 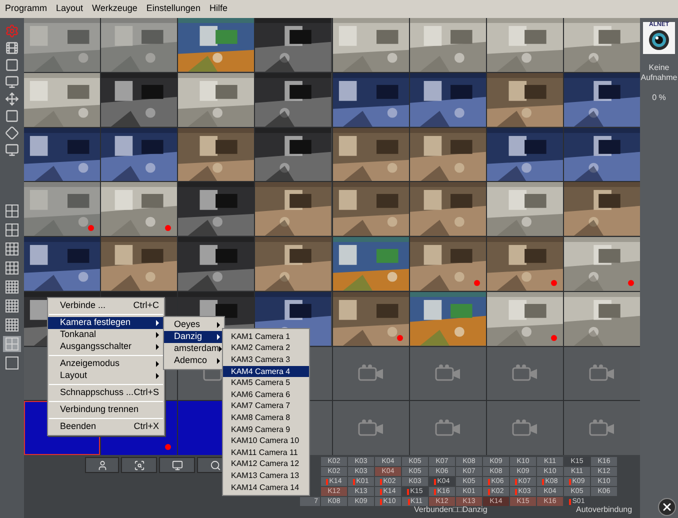 I want to click on screen-button, so click(x=177, y=465).